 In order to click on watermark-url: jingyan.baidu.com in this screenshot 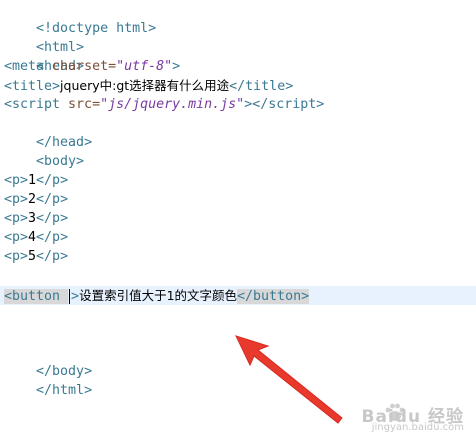, I will do `click(417, 427)`.